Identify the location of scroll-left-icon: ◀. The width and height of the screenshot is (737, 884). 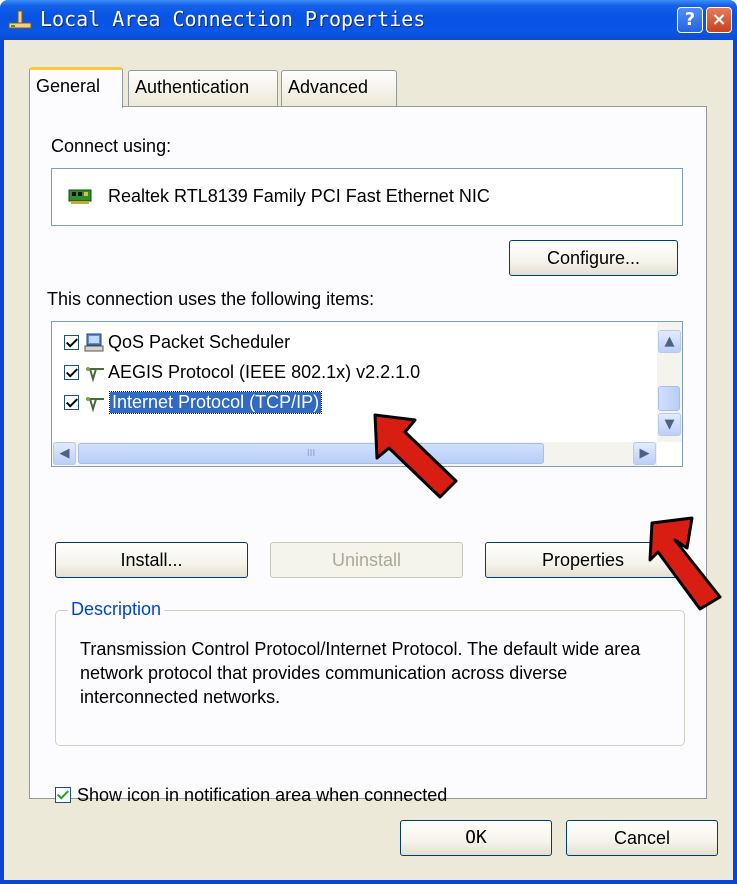
(64, 453).